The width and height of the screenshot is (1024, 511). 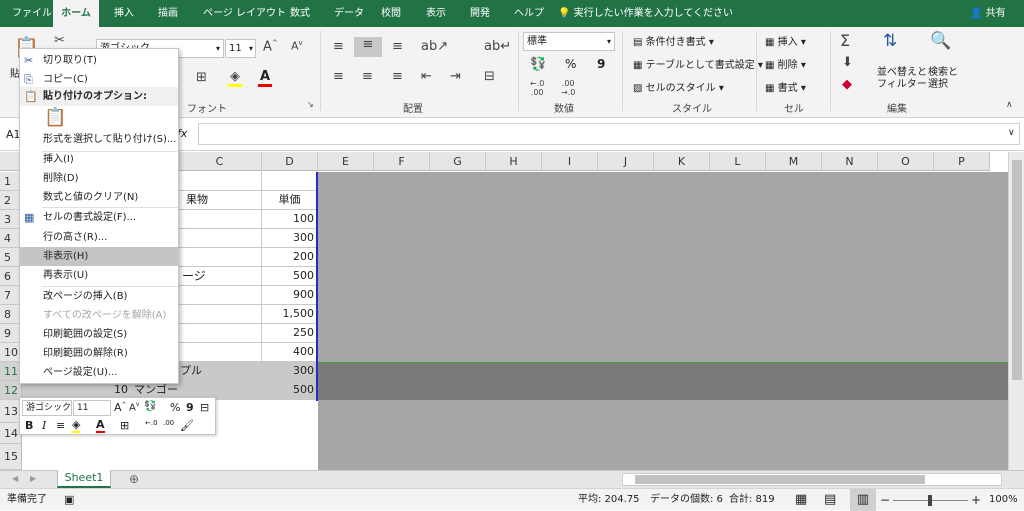 I want to click on scrollbar-thumb, so click(x=1017, y=270).